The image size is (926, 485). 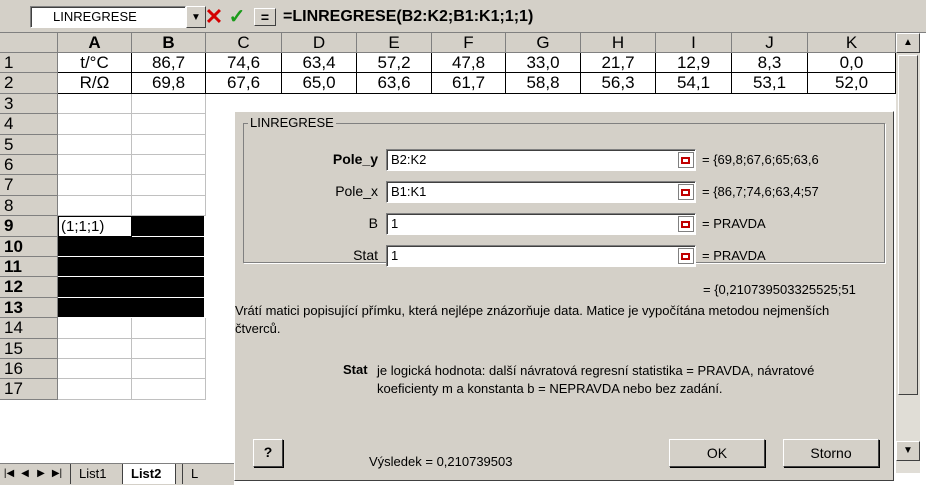 What do you see at coordinates (29, 226) in the screenshot?
I see `row-header-9: 9` at bounding box center [29, 226].